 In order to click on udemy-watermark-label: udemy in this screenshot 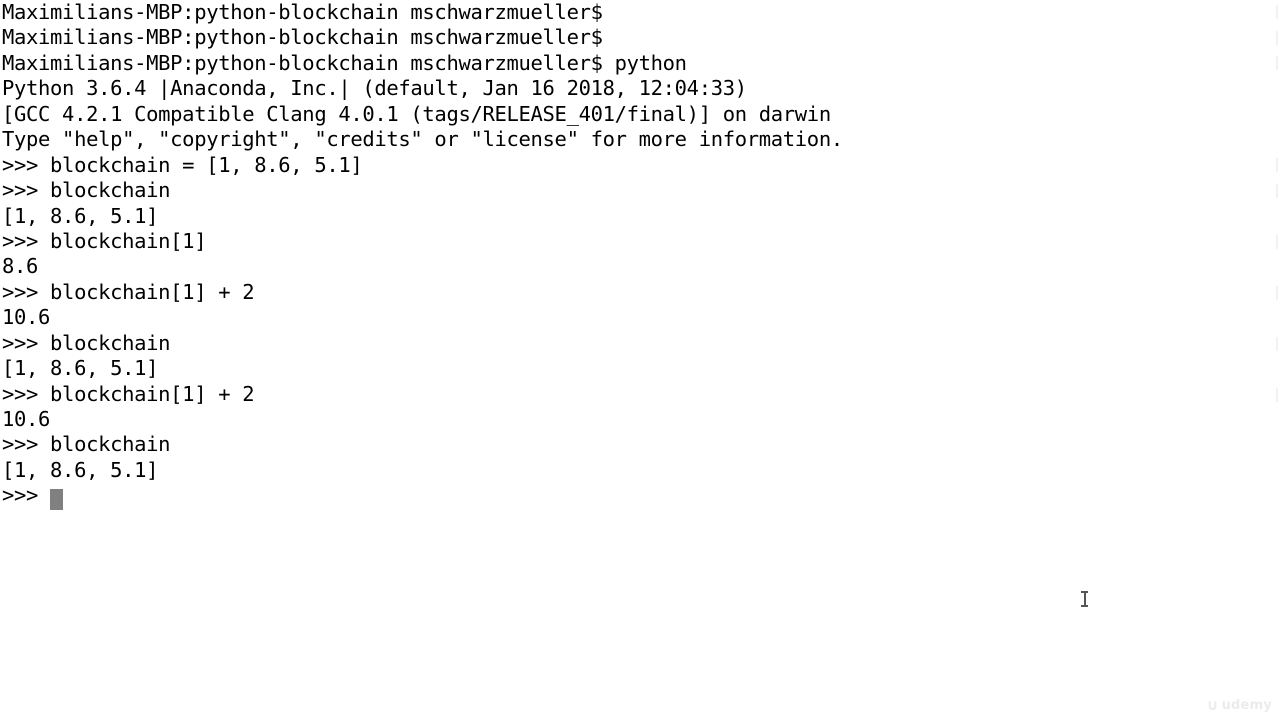, I will do `click(1246, 705)`.